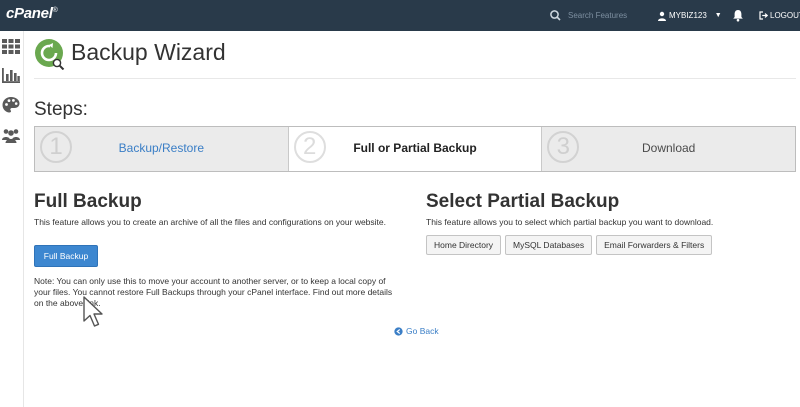 This screenshot has width=800, height=407. I want to click on page-title: Backup Wizard, so click(148, 52).